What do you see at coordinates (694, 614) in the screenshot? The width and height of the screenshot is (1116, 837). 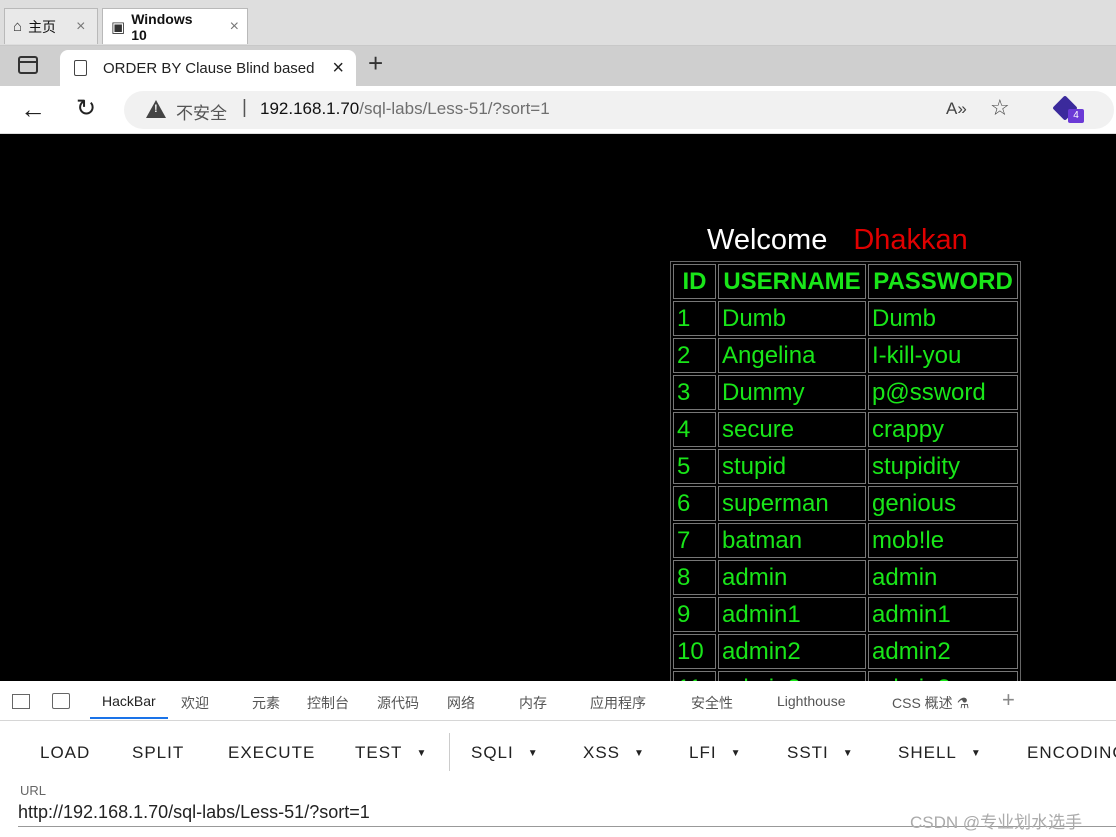 I see `cell-id: 9` at bounding box center [694, 614].